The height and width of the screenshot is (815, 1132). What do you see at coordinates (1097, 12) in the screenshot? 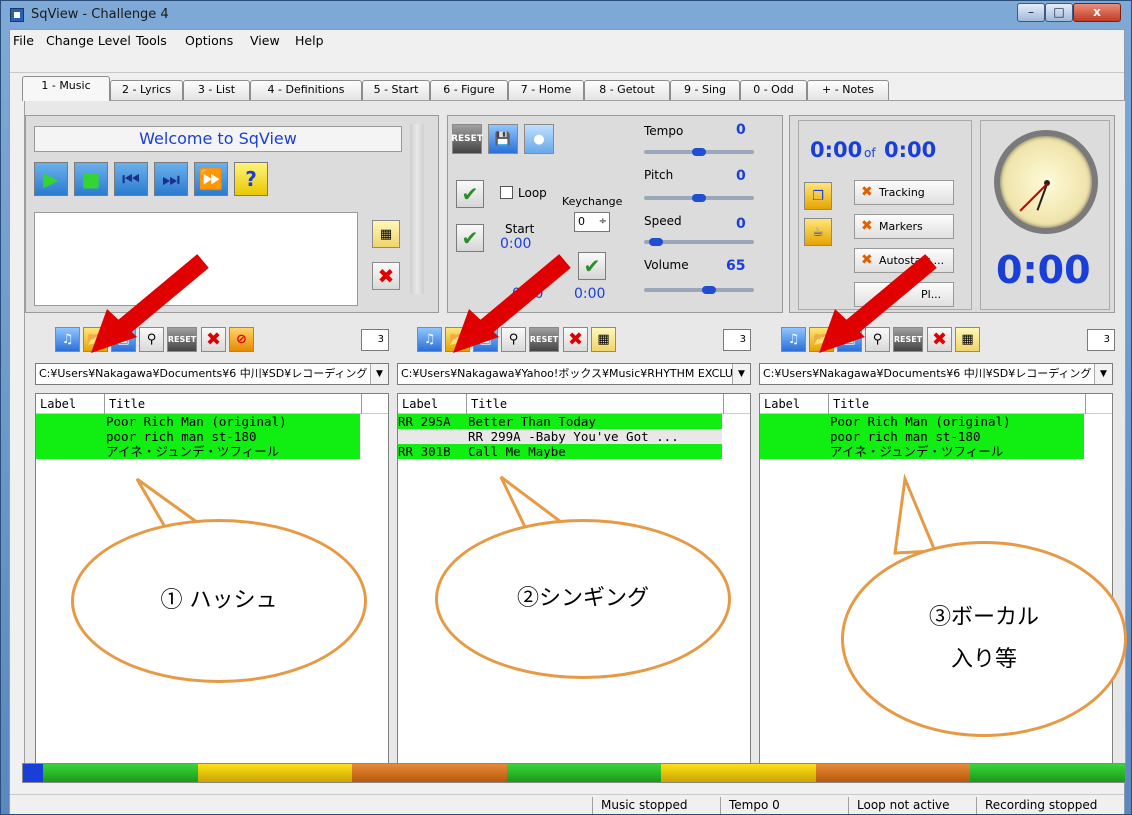
I see `close-button: x` at bounding box center [1097, 12].